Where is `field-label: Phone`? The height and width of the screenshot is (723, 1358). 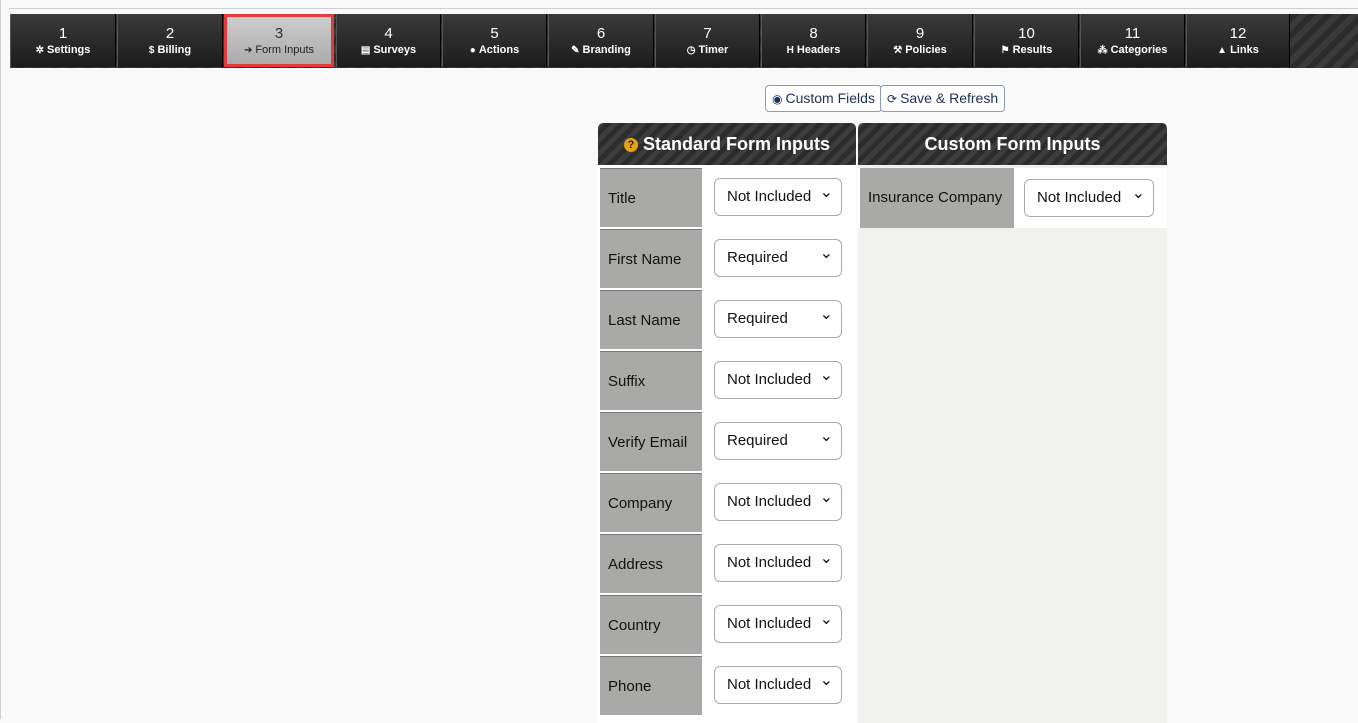 field-label: Phone is located at coordinates (651, 685).